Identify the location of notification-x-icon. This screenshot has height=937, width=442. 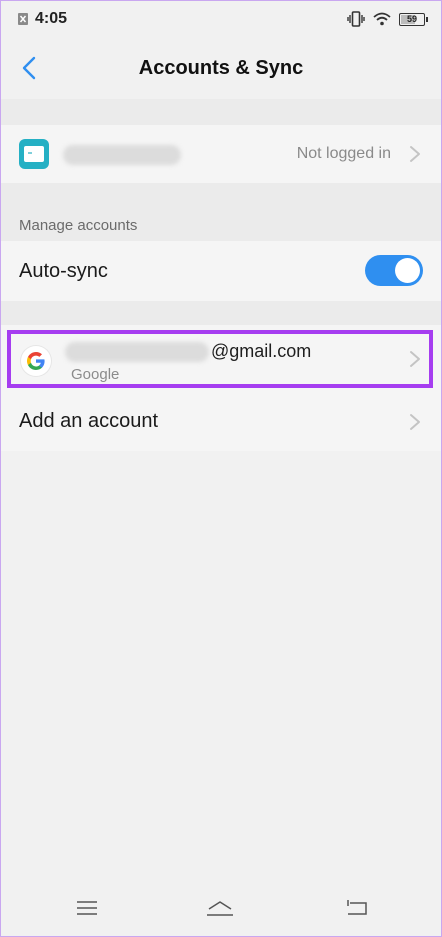
(23, 19).